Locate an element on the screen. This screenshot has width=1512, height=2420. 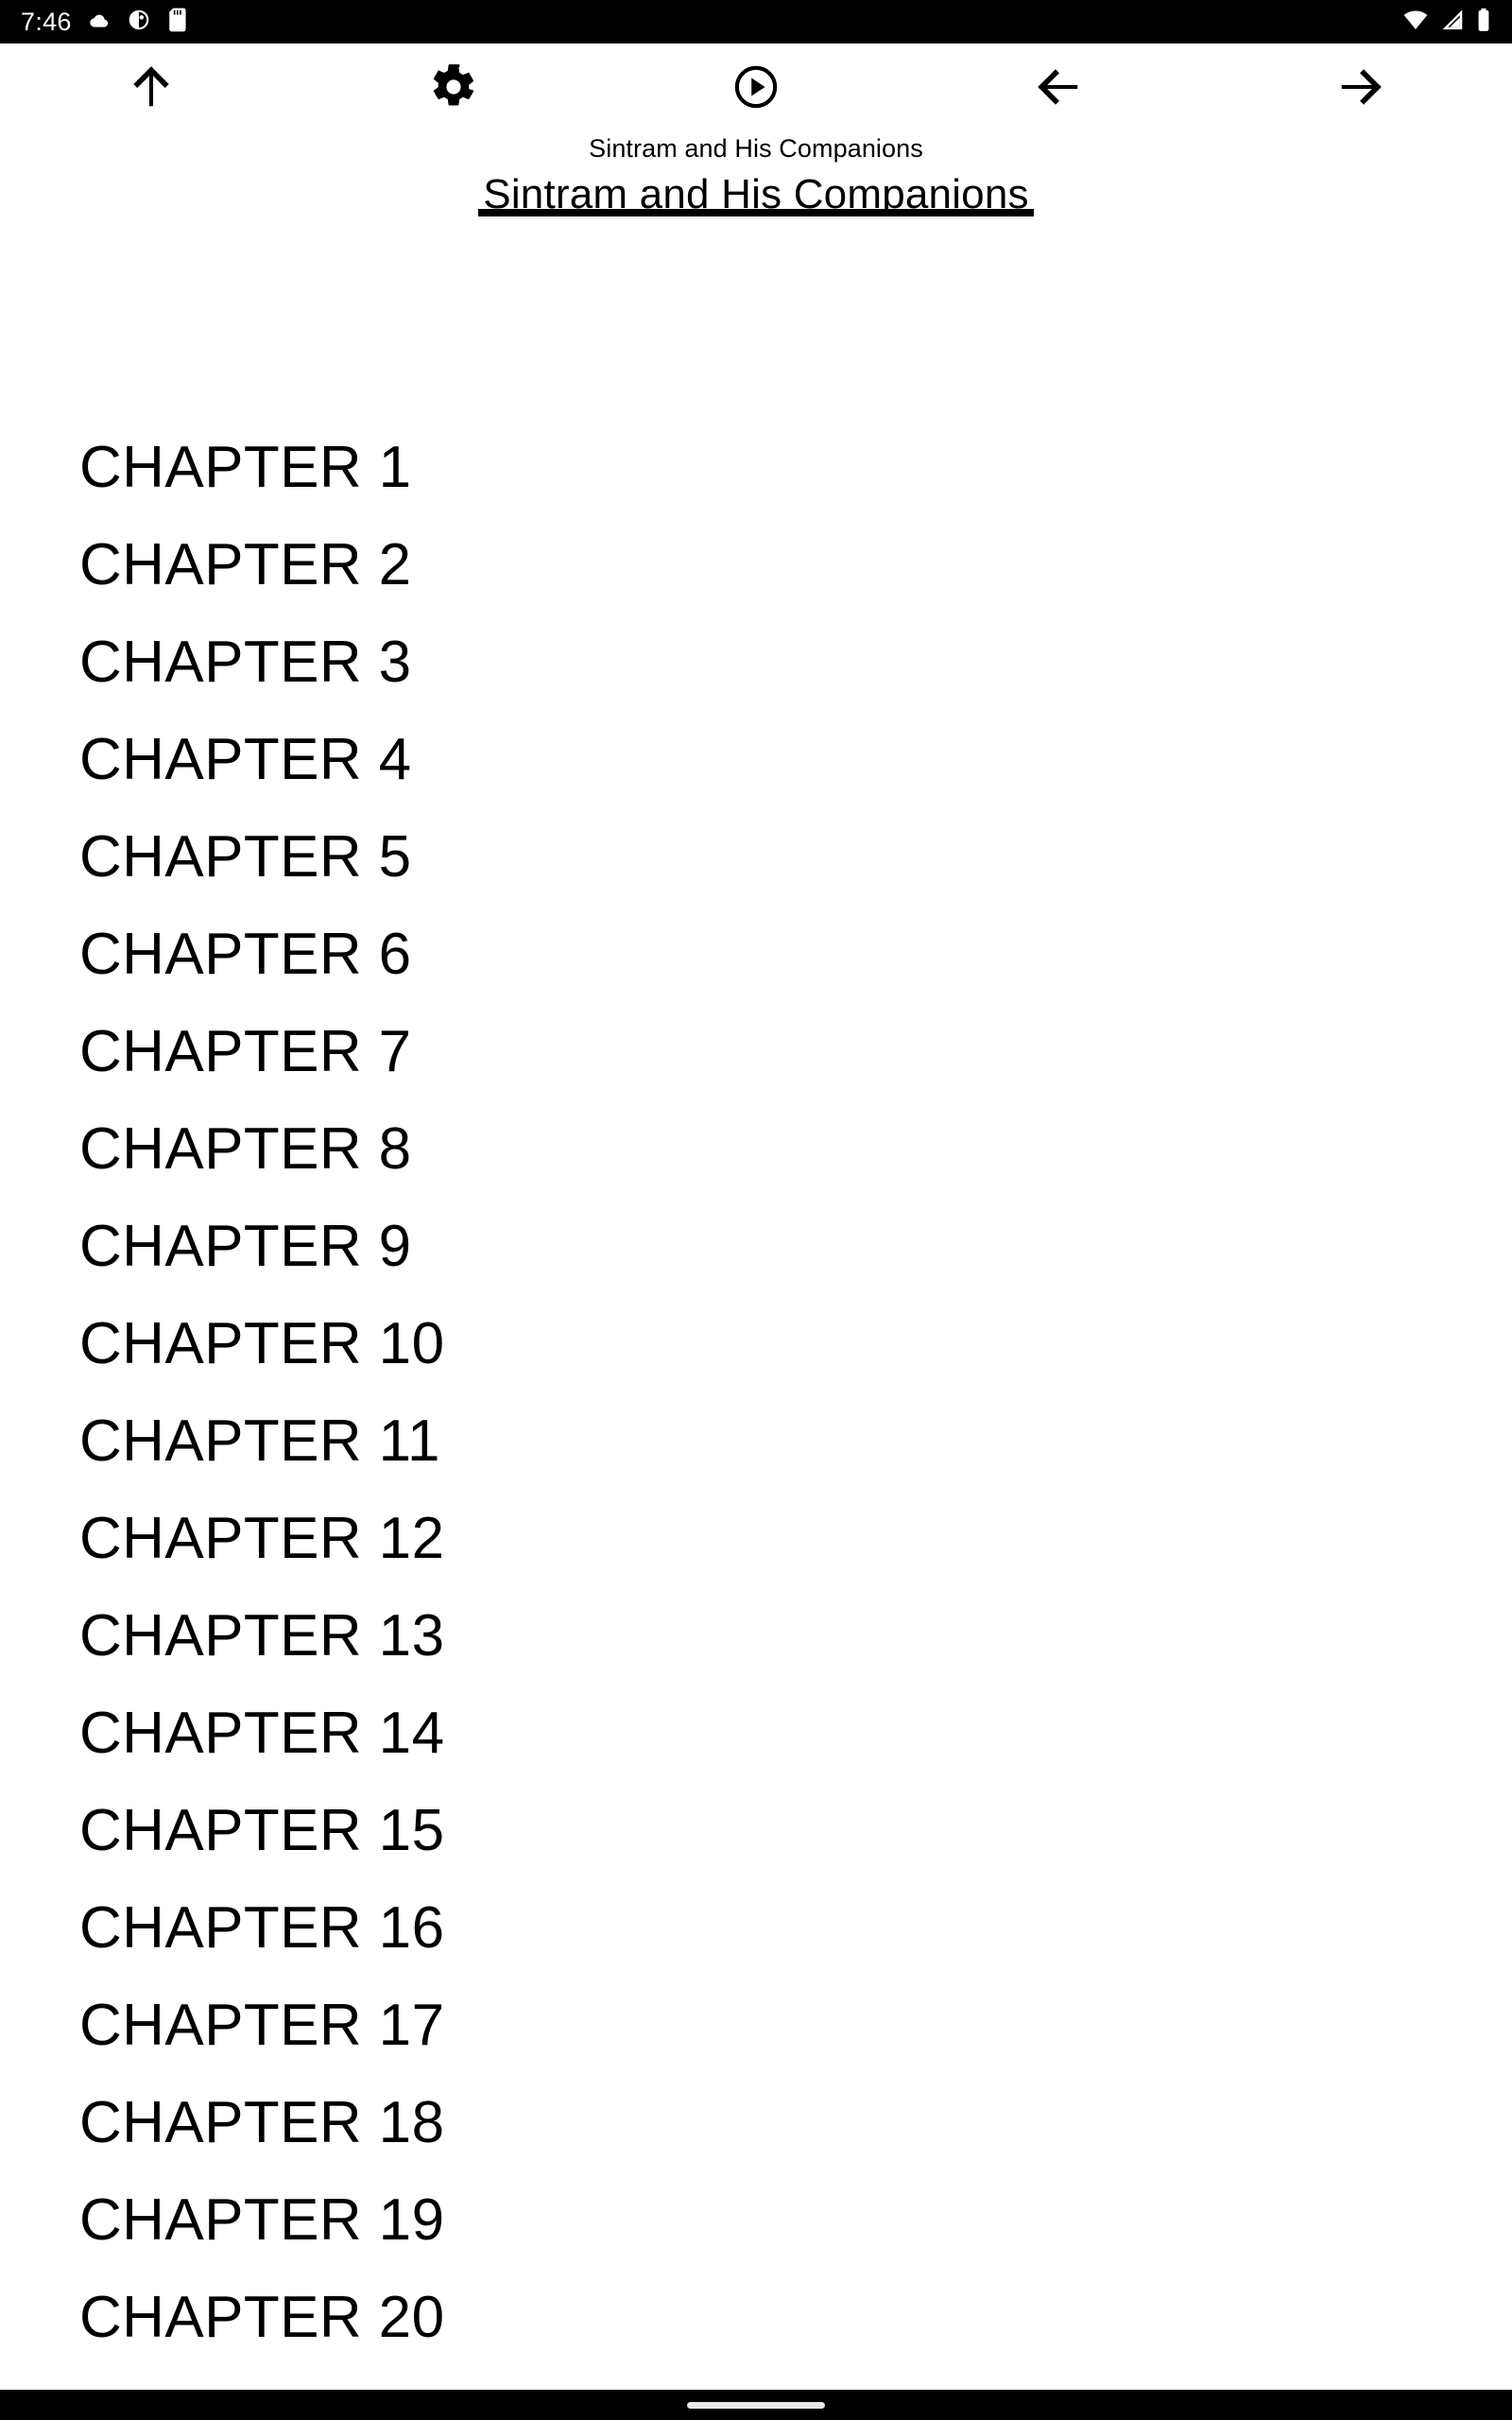
home-indicator is located at coordinates (756, 2405).